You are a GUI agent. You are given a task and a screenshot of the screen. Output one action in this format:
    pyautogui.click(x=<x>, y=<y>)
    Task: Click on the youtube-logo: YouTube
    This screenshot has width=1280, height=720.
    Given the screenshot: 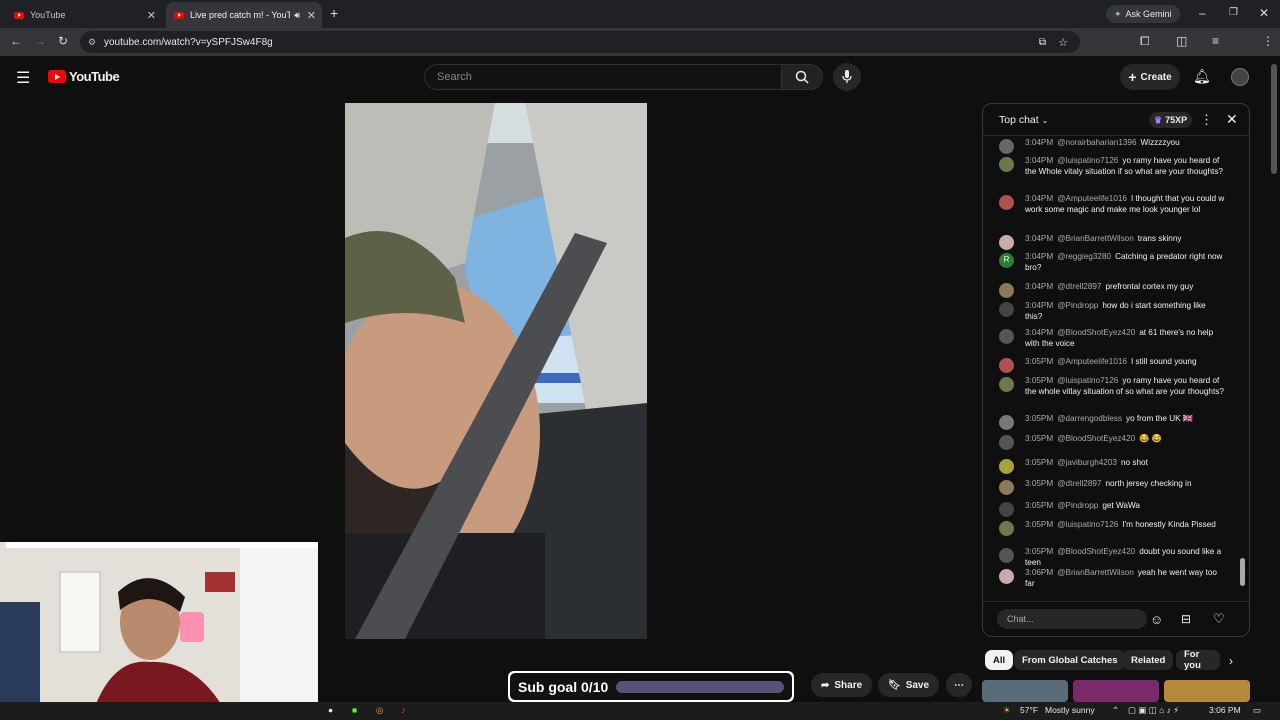 What is the action you would take?
    pyautogui.click(x=84, y=76)
    